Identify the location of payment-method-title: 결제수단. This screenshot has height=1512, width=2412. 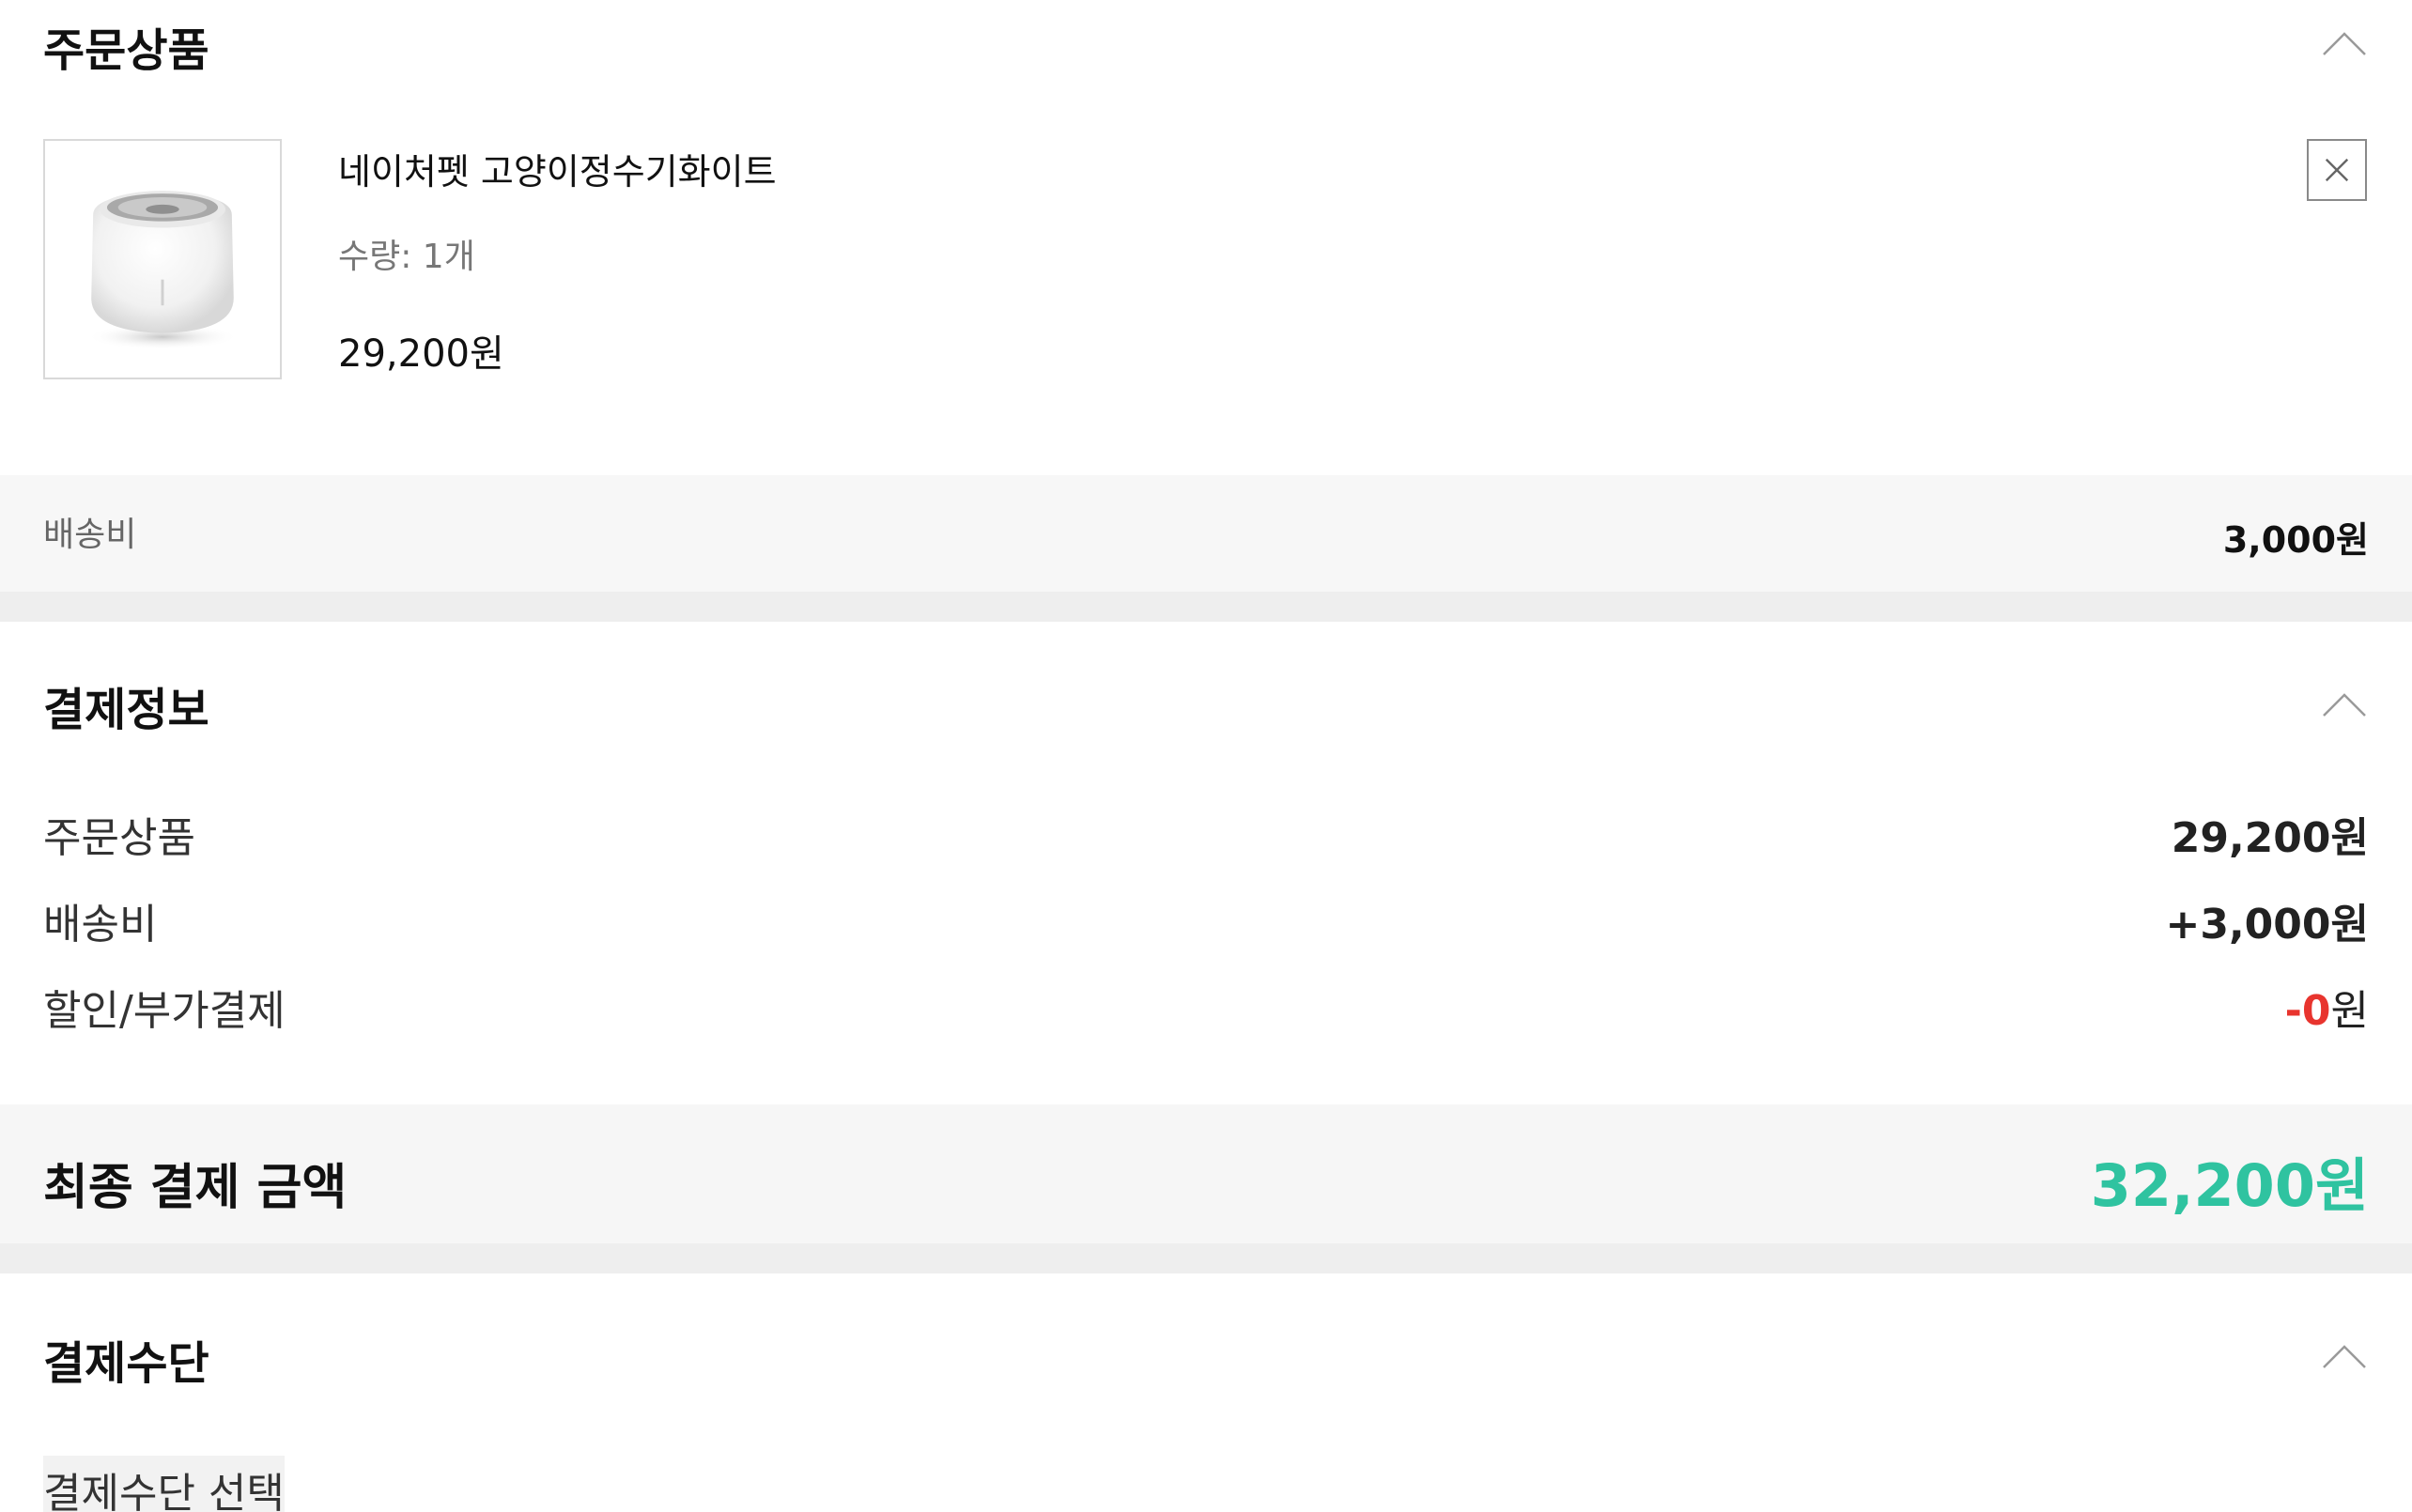
(126, 1363).